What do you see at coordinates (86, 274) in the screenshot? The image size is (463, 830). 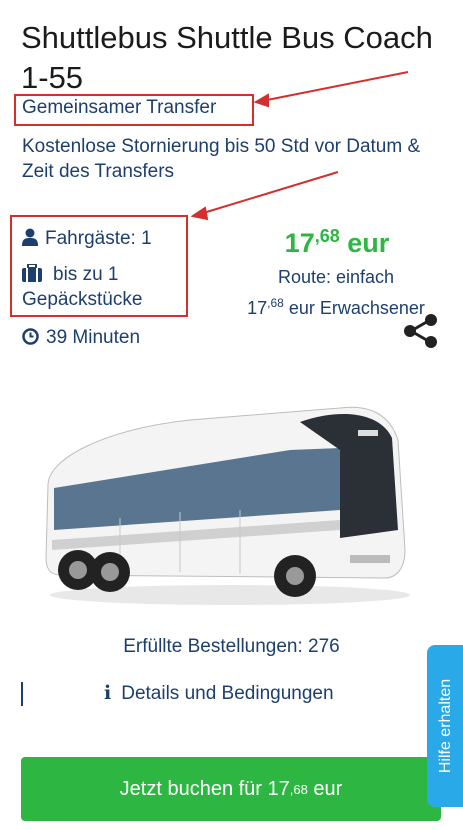 I see `luggage-label-1: bis zu 1` at bounding box center [86, 274].